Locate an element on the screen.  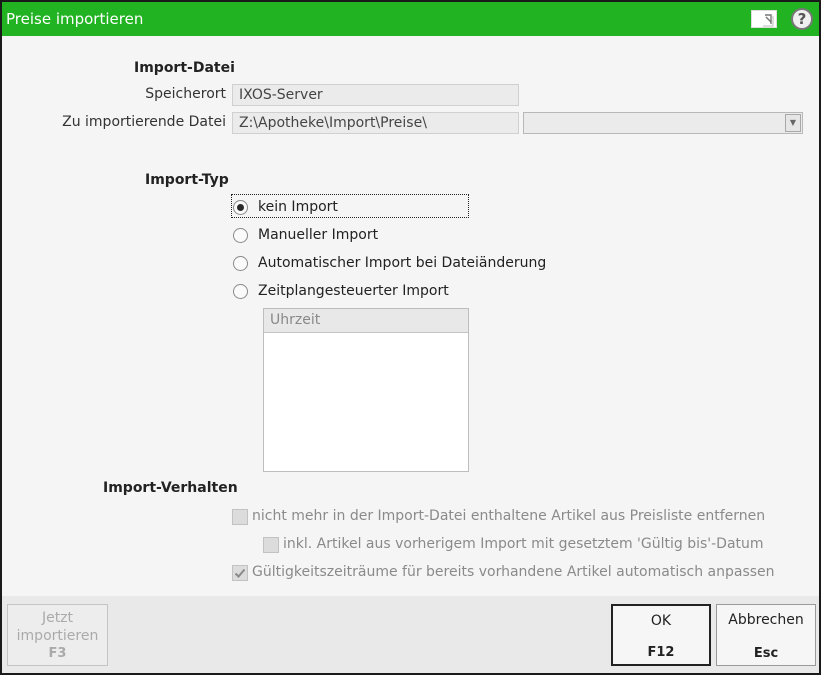
check-icon is located at coordinates (240, 573).